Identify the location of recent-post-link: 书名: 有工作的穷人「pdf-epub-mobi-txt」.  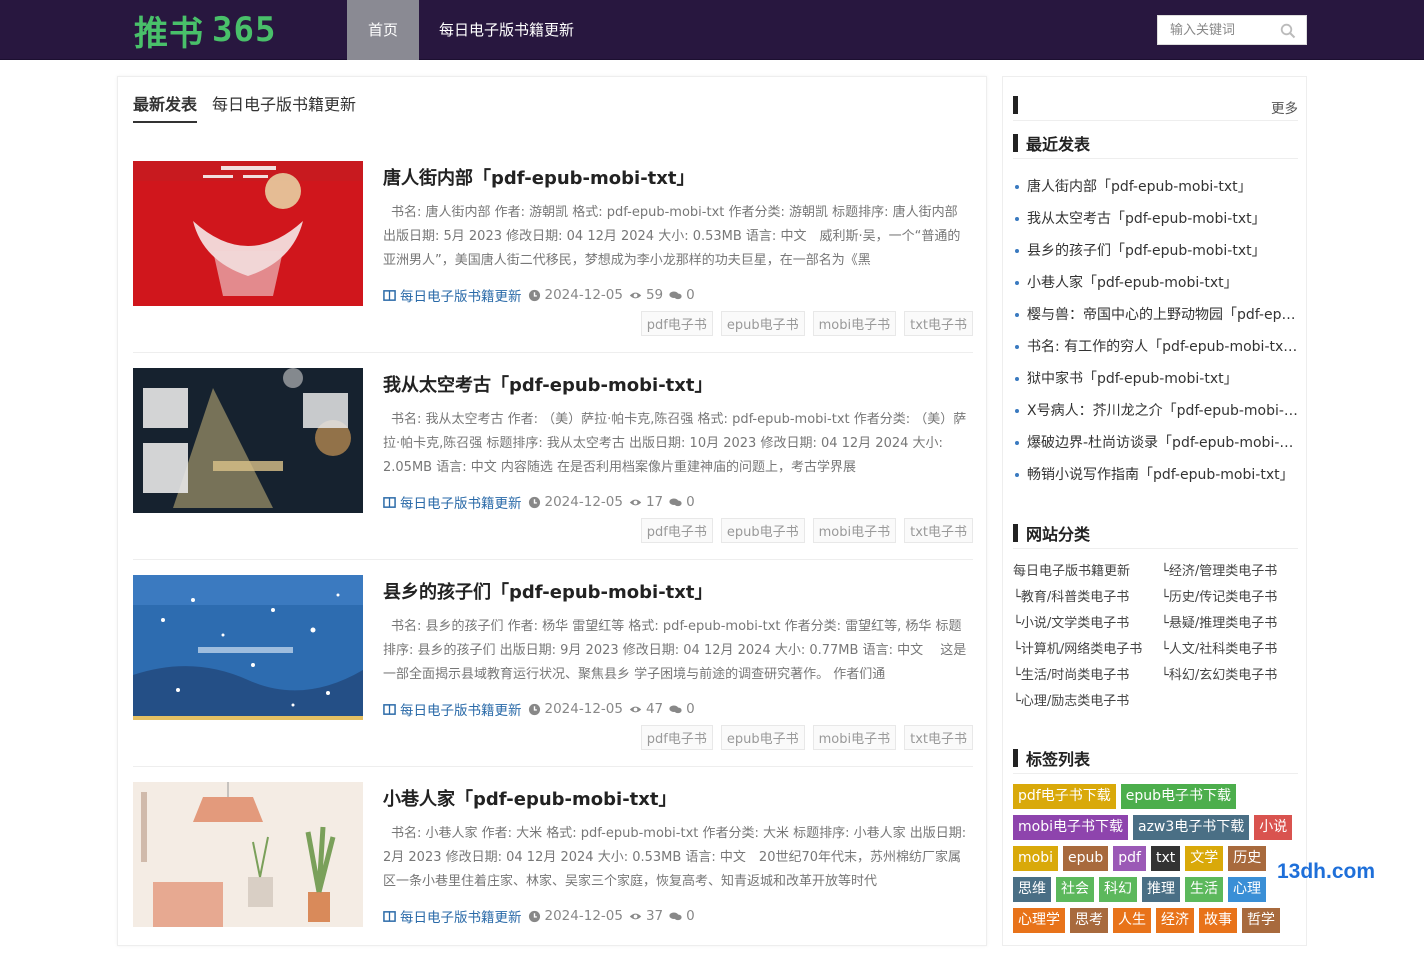
(1155, 349).